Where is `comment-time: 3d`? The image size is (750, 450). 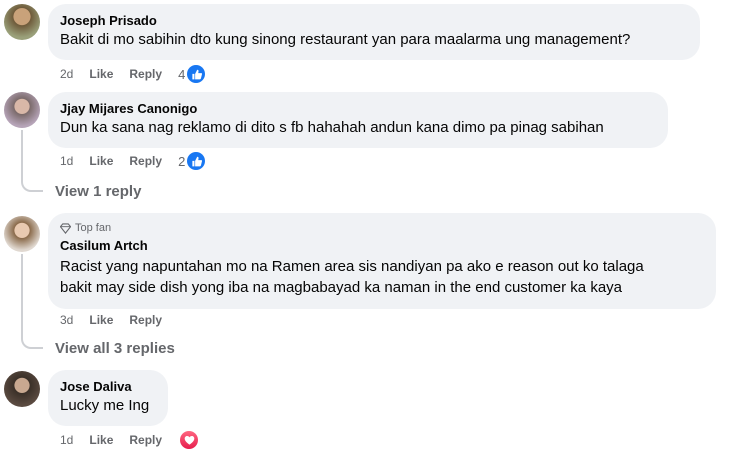
comment-time: 3d is located at coordinates (66, 320).